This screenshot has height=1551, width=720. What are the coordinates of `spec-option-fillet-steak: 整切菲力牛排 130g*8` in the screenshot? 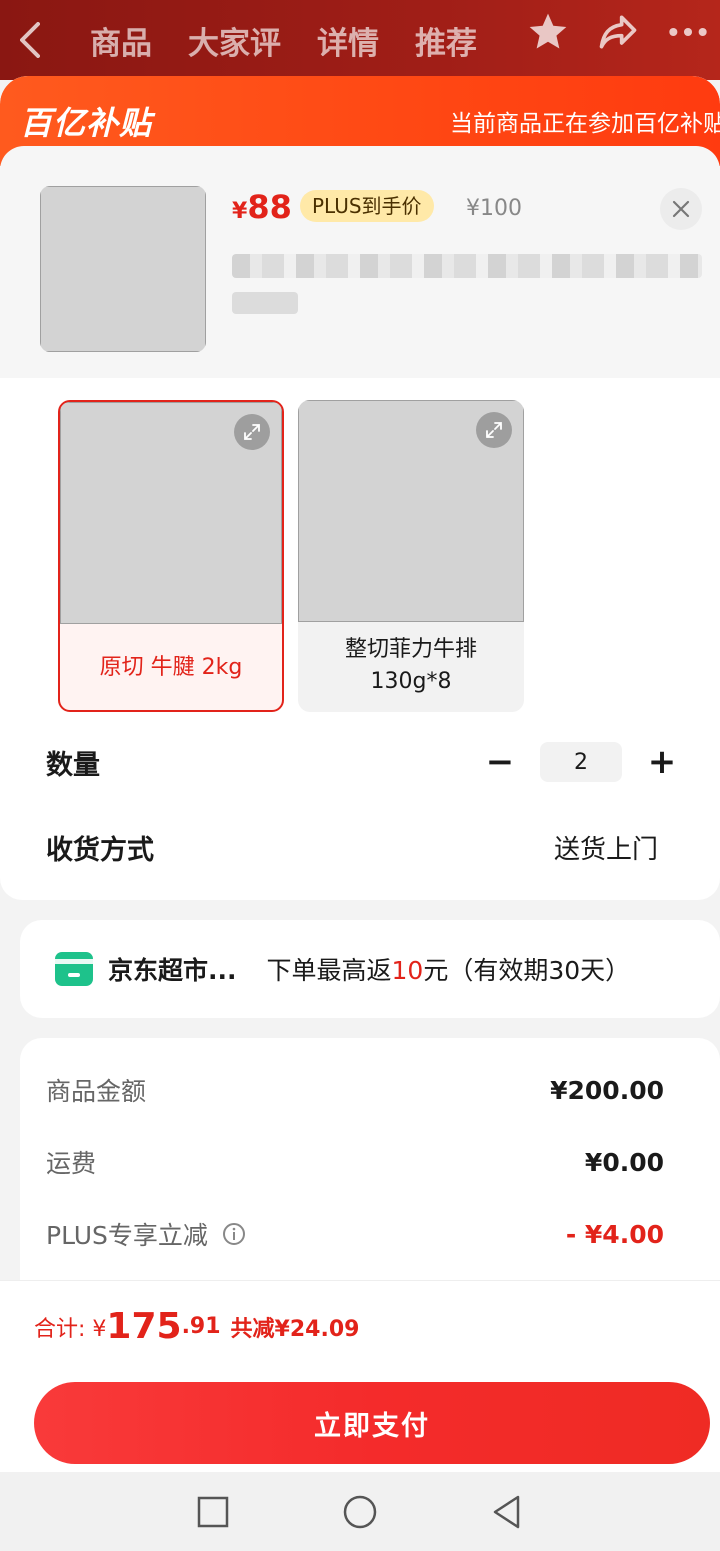 It's located at (411, 556).